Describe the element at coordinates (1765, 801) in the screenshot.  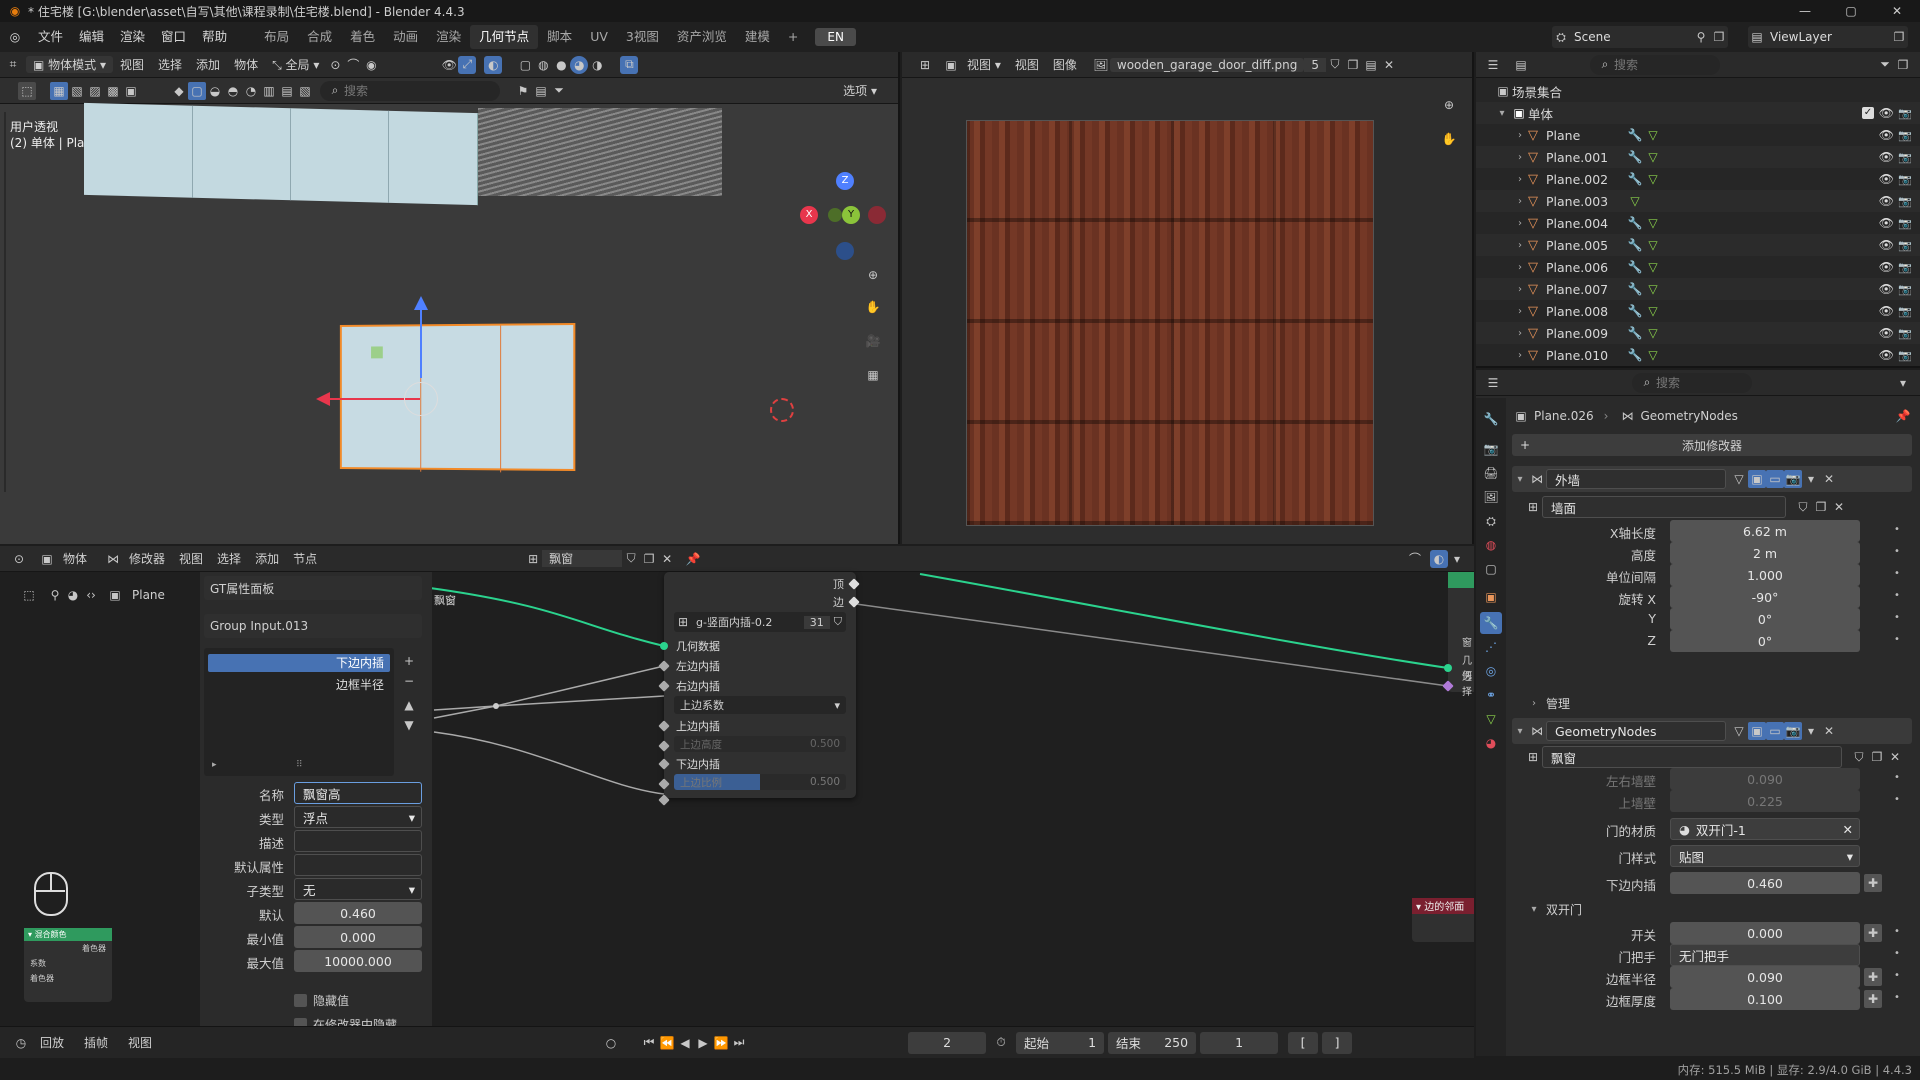
I see `property-value-field: 0.225` at that location.